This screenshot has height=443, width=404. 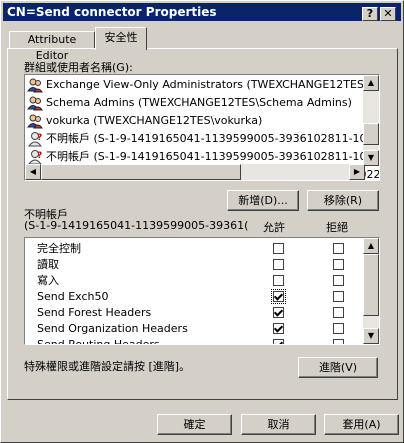 I want to click on remove-button: 移除(R), so click(x=343, y=200).